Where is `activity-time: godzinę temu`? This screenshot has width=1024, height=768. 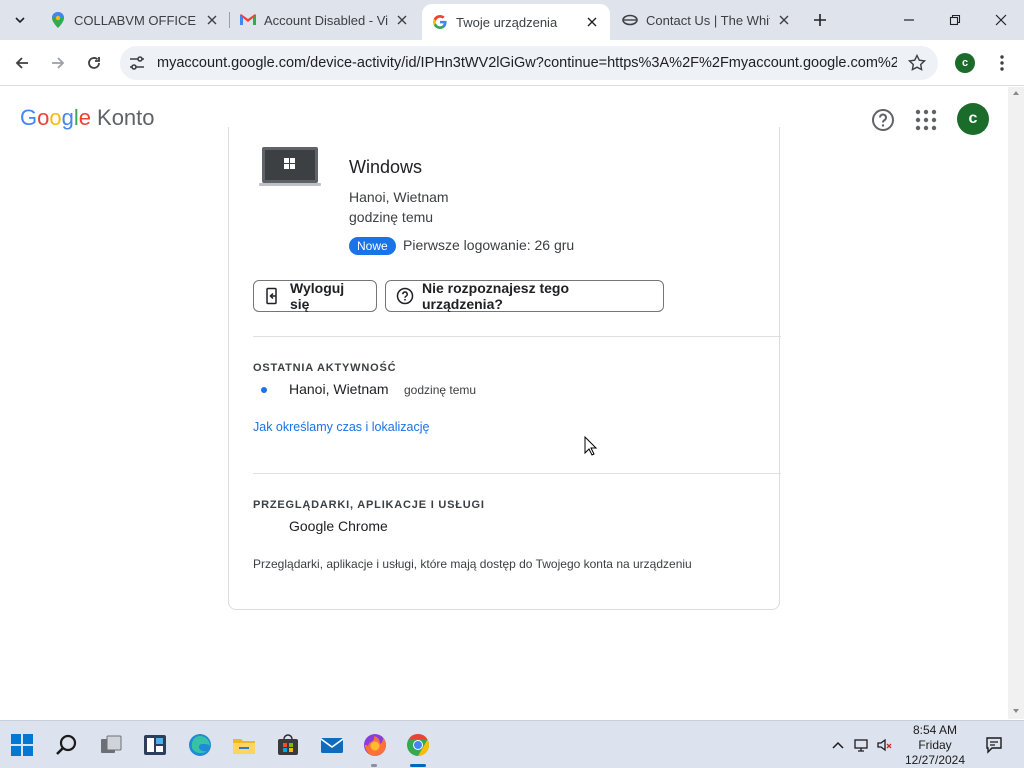 activity-time: godzinę temu is located at coordinates (440, 390).